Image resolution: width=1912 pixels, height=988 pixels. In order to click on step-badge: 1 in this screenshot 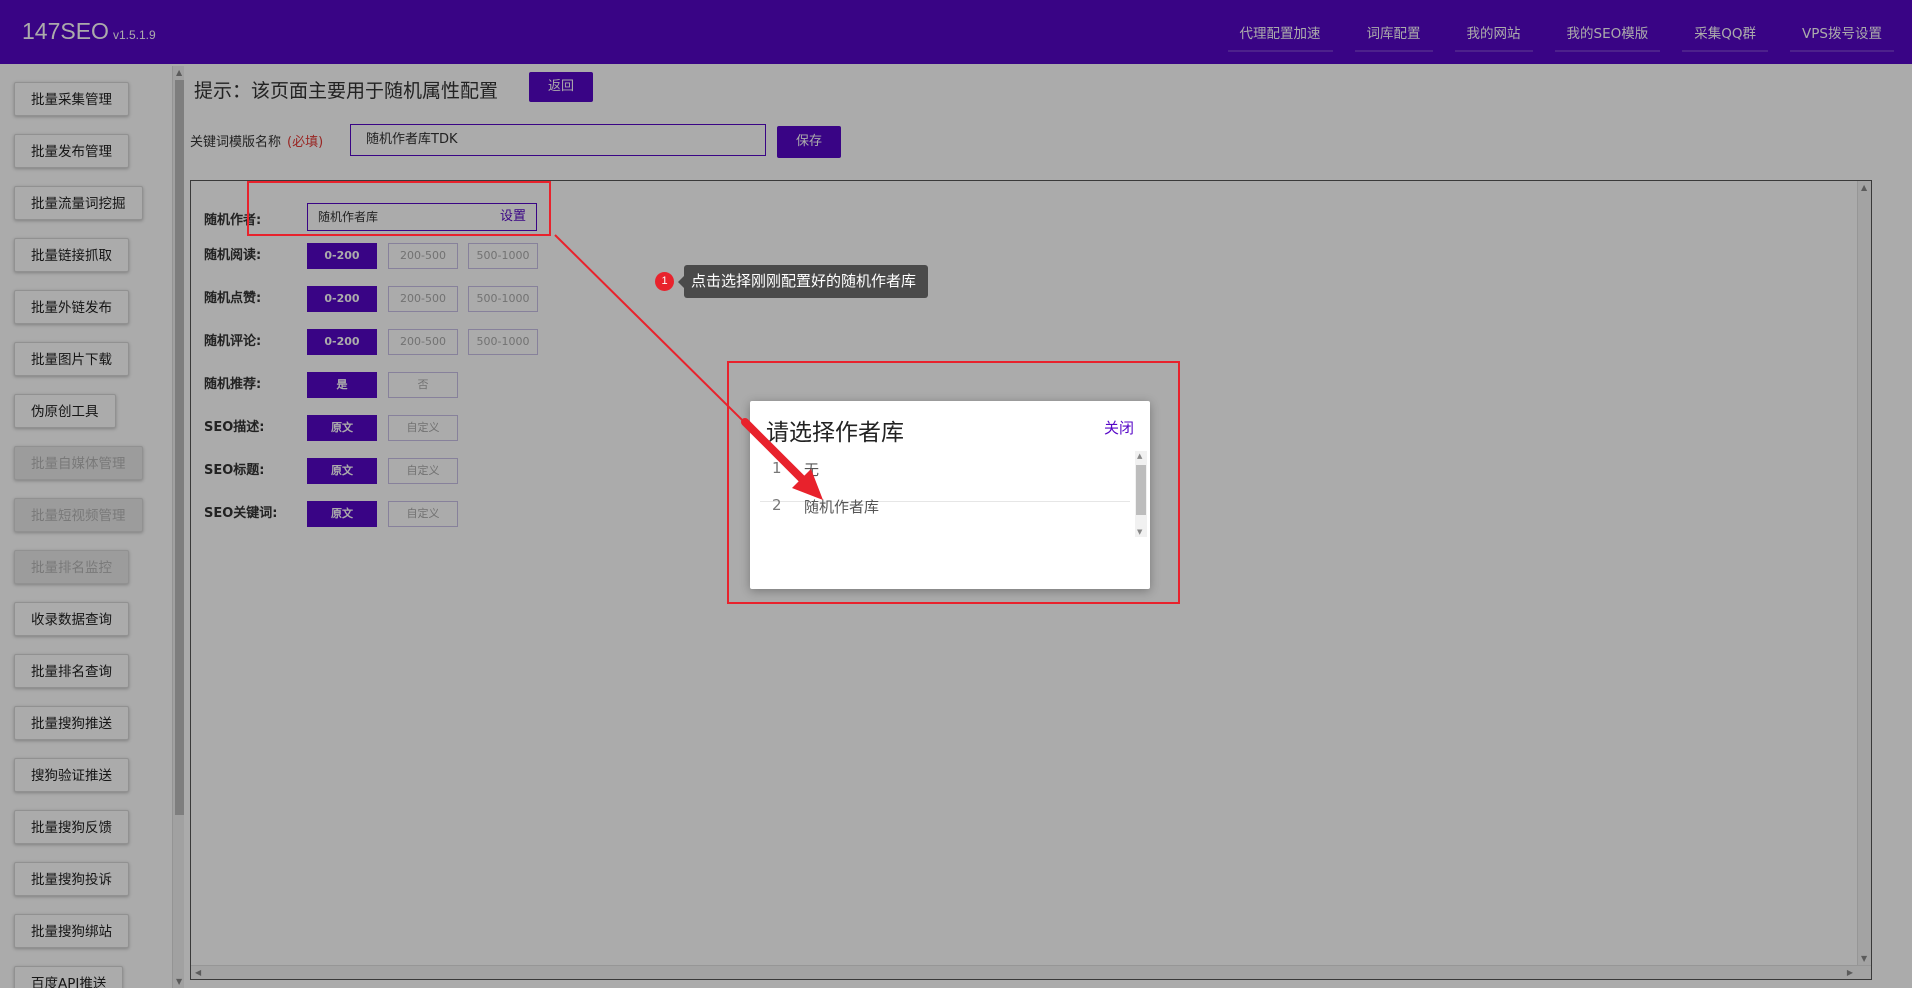, I will do `click(664, 281)`.